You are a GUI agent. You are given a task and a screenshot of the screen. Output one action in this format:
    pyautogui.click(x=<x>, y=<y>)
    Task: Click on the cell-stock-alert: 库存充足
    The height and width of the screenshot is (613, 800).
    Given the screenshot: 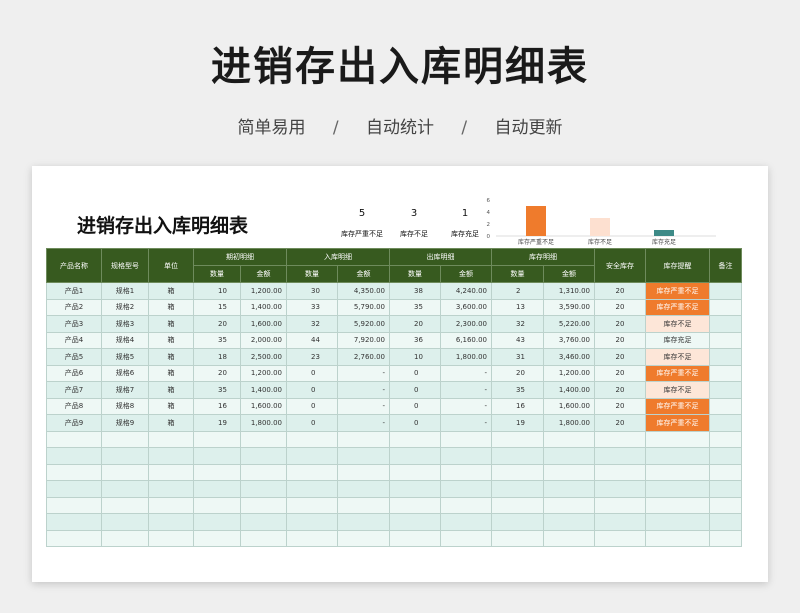 What is the action you would take?
    pyautogui.click(x=677, y=340)
    